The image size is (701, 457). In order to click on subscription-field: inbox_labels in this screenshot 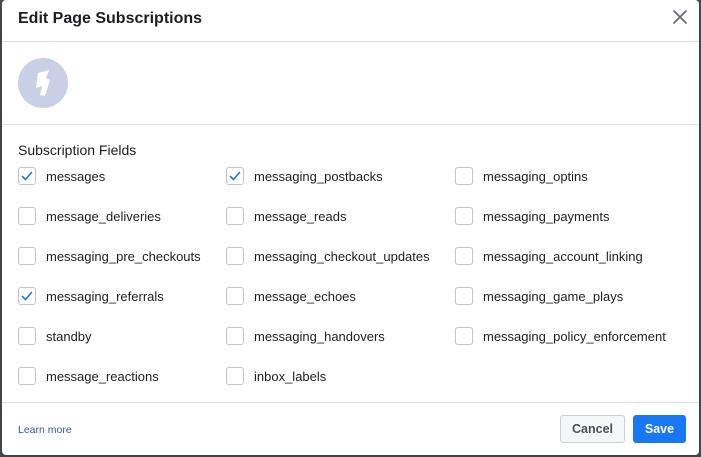, I will do `click(276, 376)`.